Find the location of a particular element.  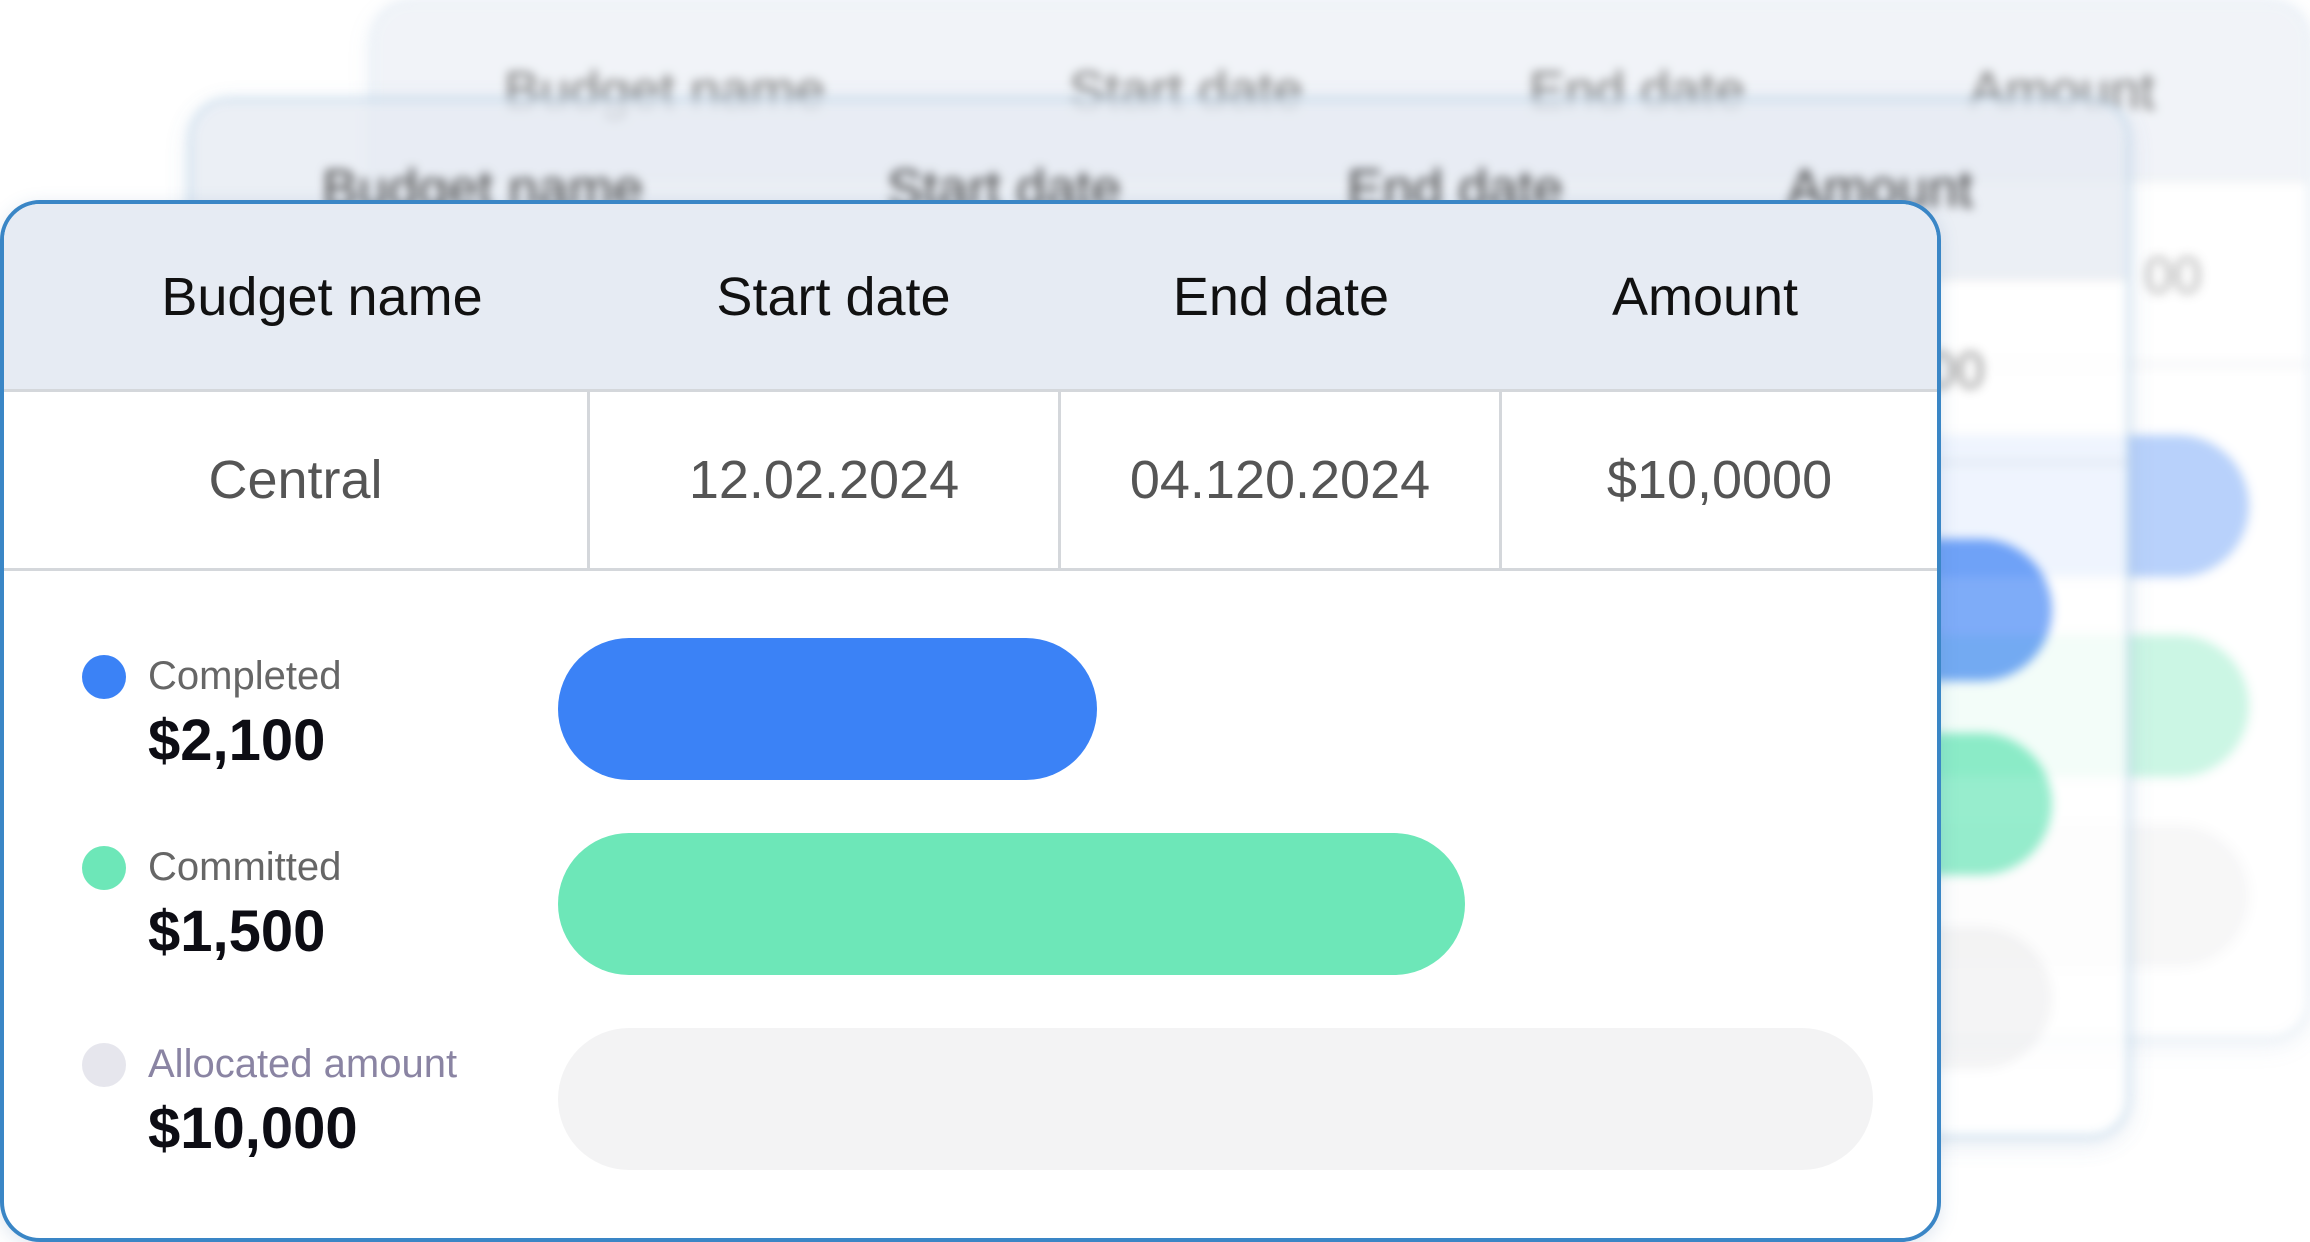

allocated-dot-icon is located at coordinates (104, 1064).